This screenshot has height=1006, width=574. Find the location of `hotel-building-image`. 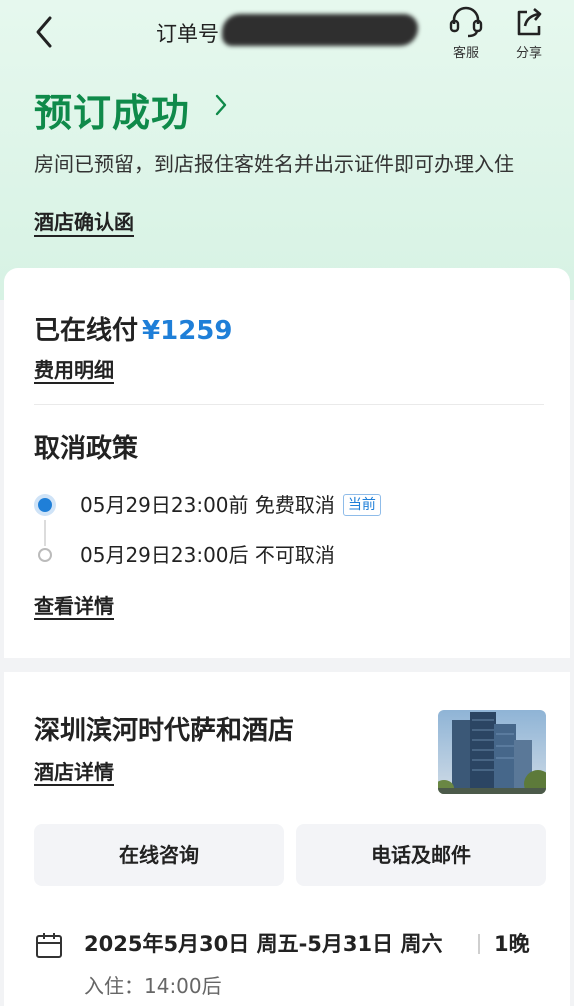

hotel-building-image is located at coordinates (492, 752).